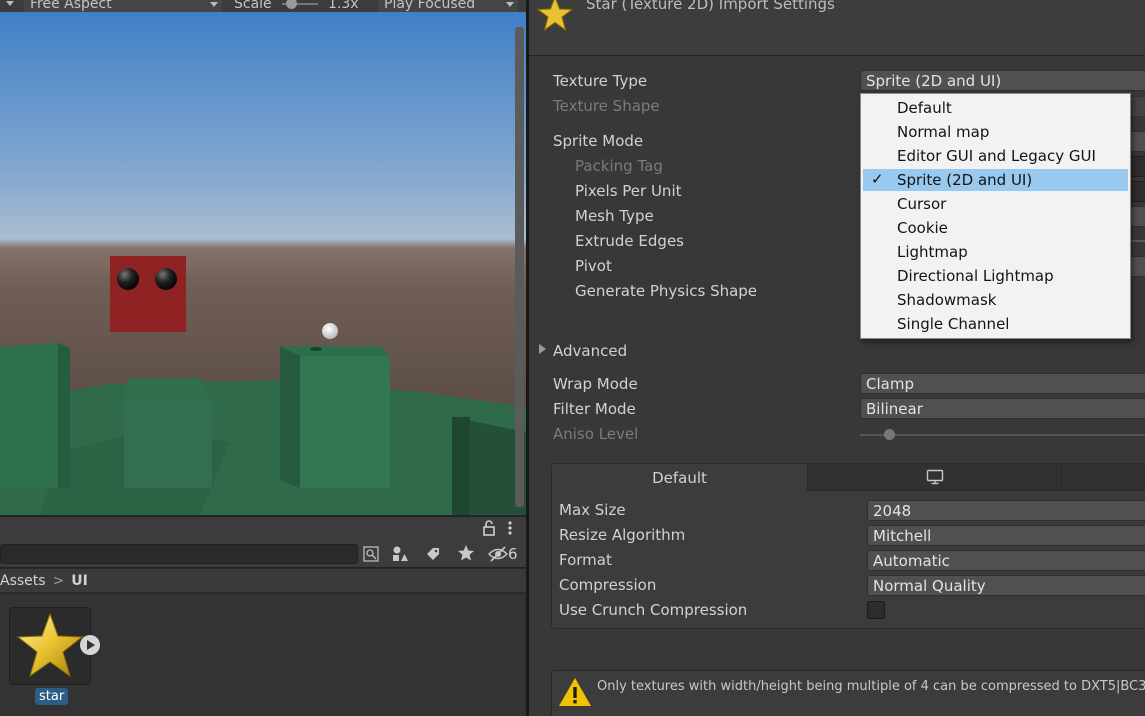 This screenshot has height=716, width=1145. What do you see at coordinates (629, 241) in the screenshot?
I see `extrude-edges-label: Extrude Edges` at bounding box center [629, 241].